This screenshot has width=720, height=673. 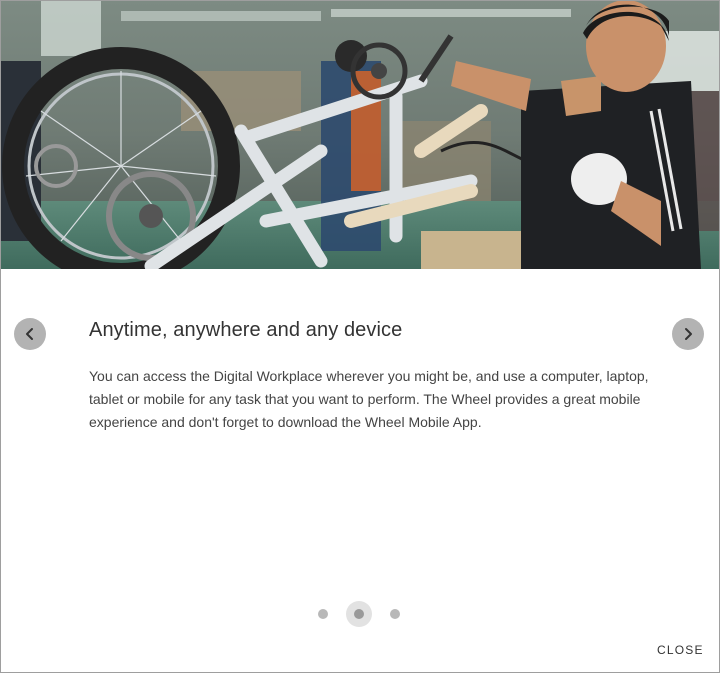 I want to click on chevron-left-icon, so click(x=29, y=334).